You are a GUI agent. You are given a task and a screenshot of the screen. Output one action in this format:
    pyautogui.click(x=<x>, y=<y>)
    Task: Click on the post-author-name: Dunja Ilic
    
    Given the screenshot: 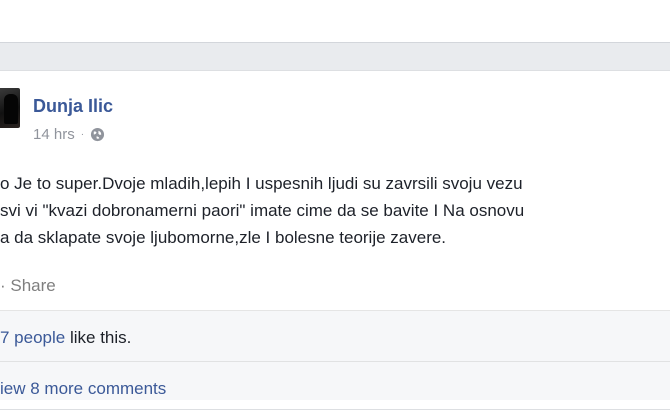 What is the action you would take?
    pyautogui.click(x=73, y=106)
    